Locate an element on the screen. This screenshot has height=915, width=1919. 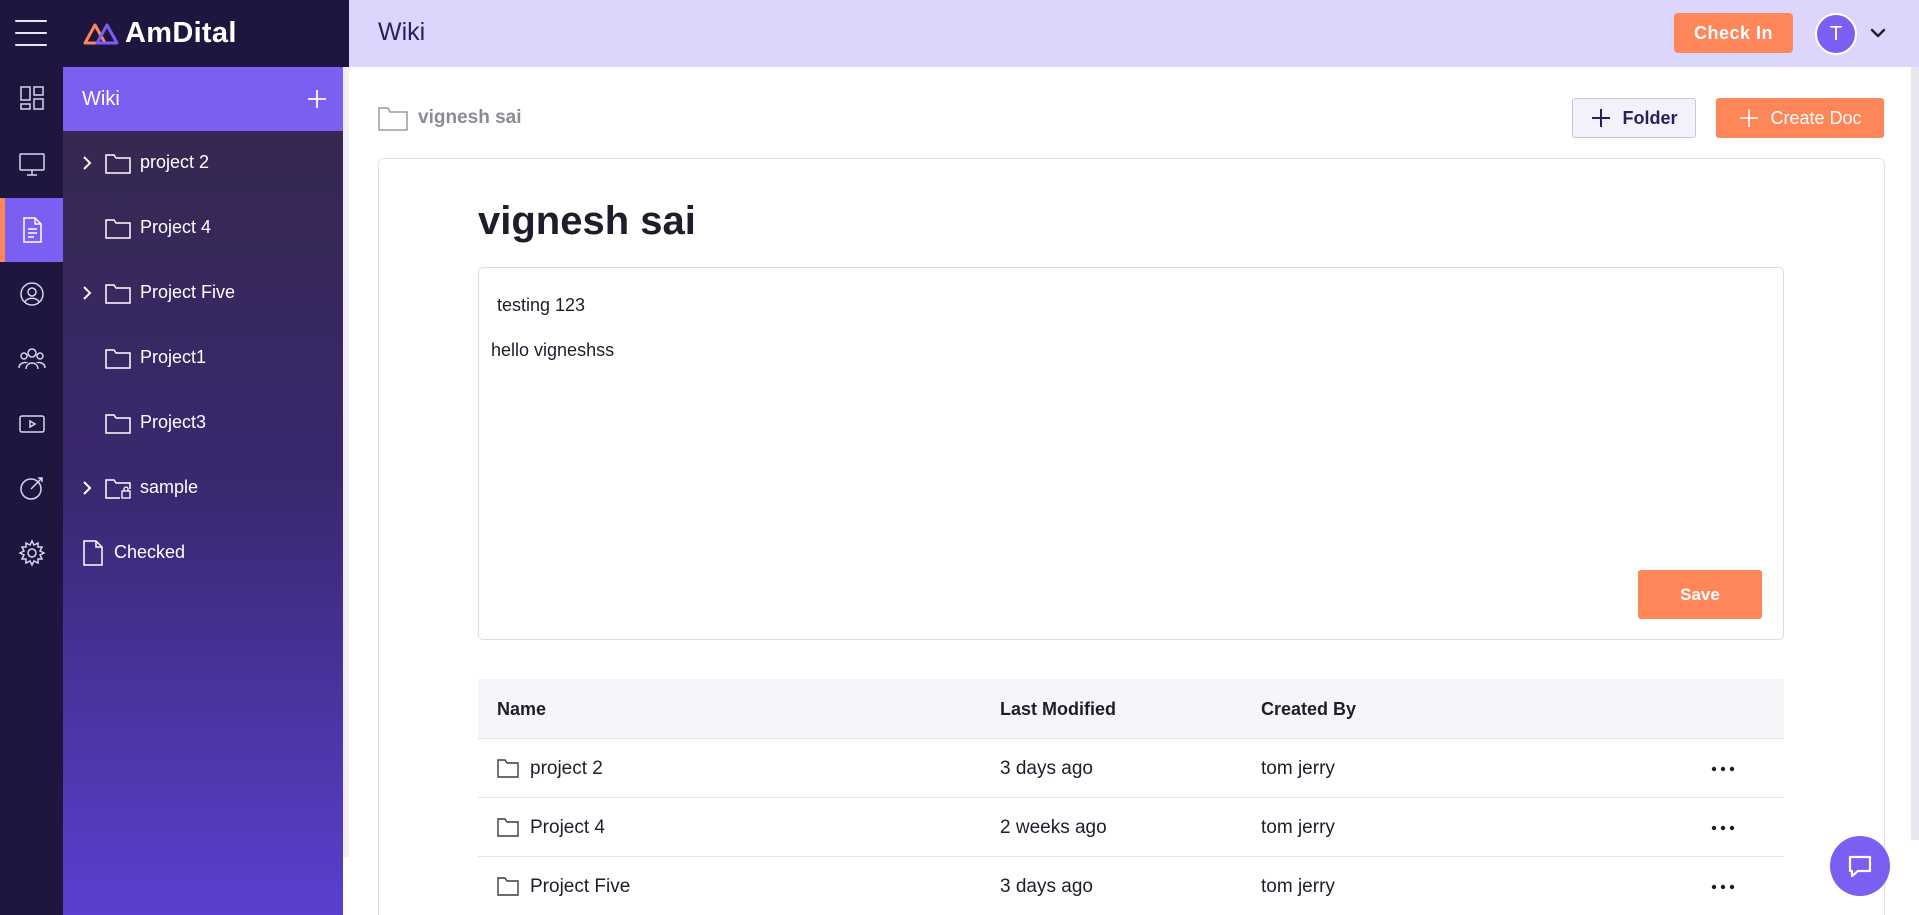
sidebar-item-label: Project3 is located at coordinates (173, 422).